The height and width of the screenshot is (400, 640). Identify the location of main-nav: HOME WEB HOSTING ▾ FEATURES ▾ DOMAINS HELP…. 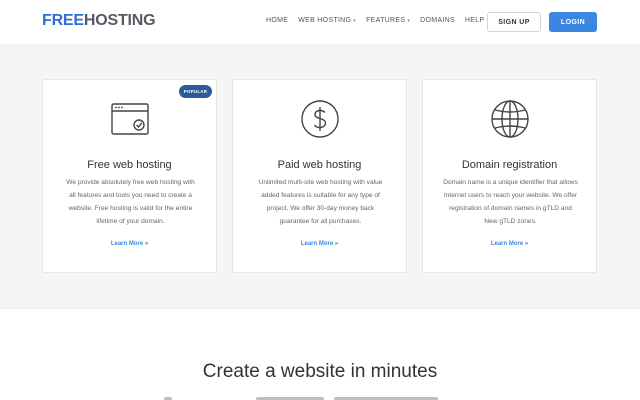
(382, 20).